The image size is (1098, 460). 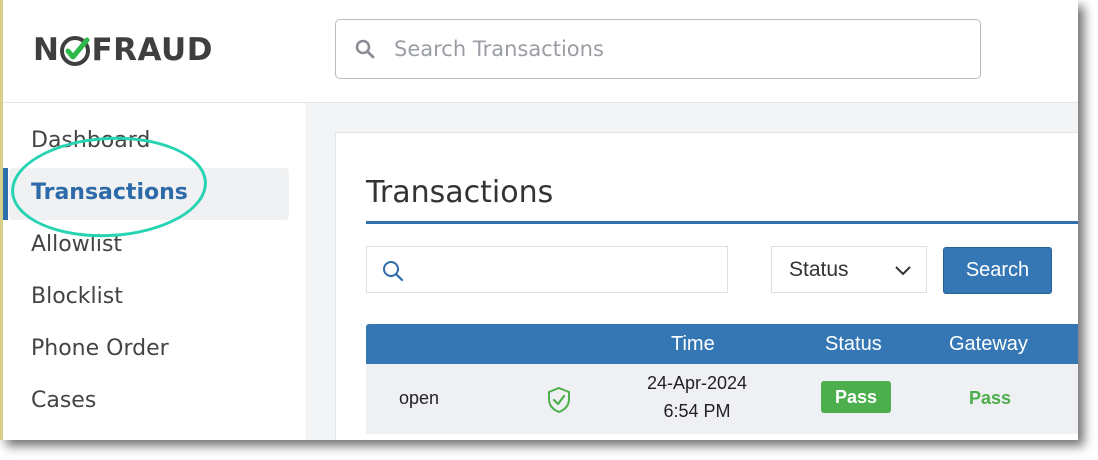 I want to click on status-badge: Pass, so click(x=856, y=397).